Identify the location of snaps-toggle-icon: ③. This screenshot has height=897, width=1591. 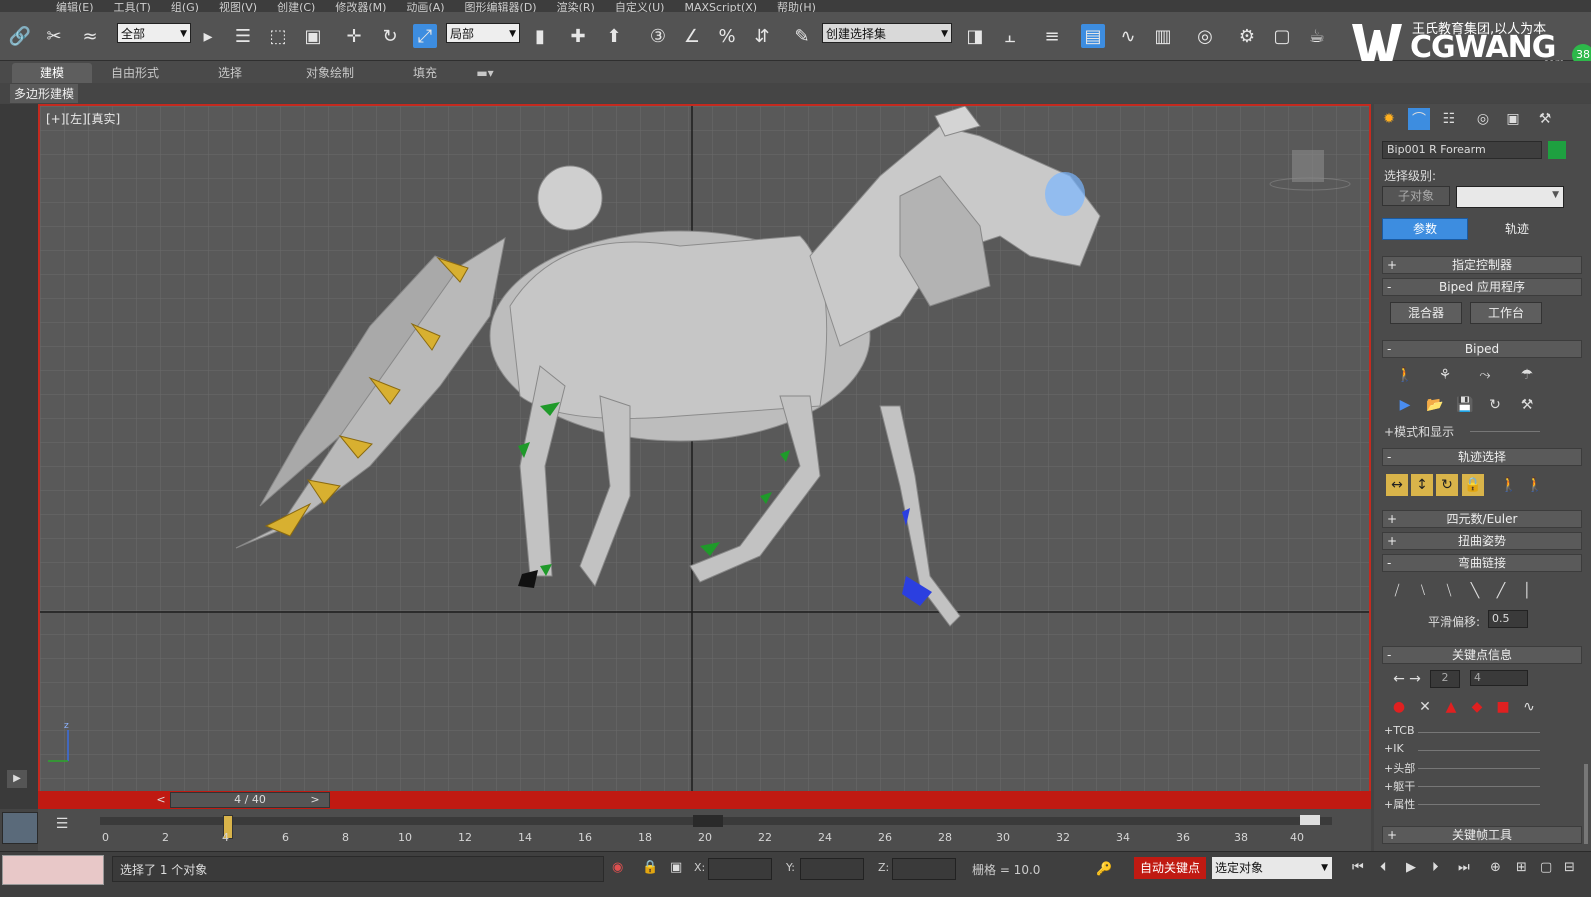
(658, 36).